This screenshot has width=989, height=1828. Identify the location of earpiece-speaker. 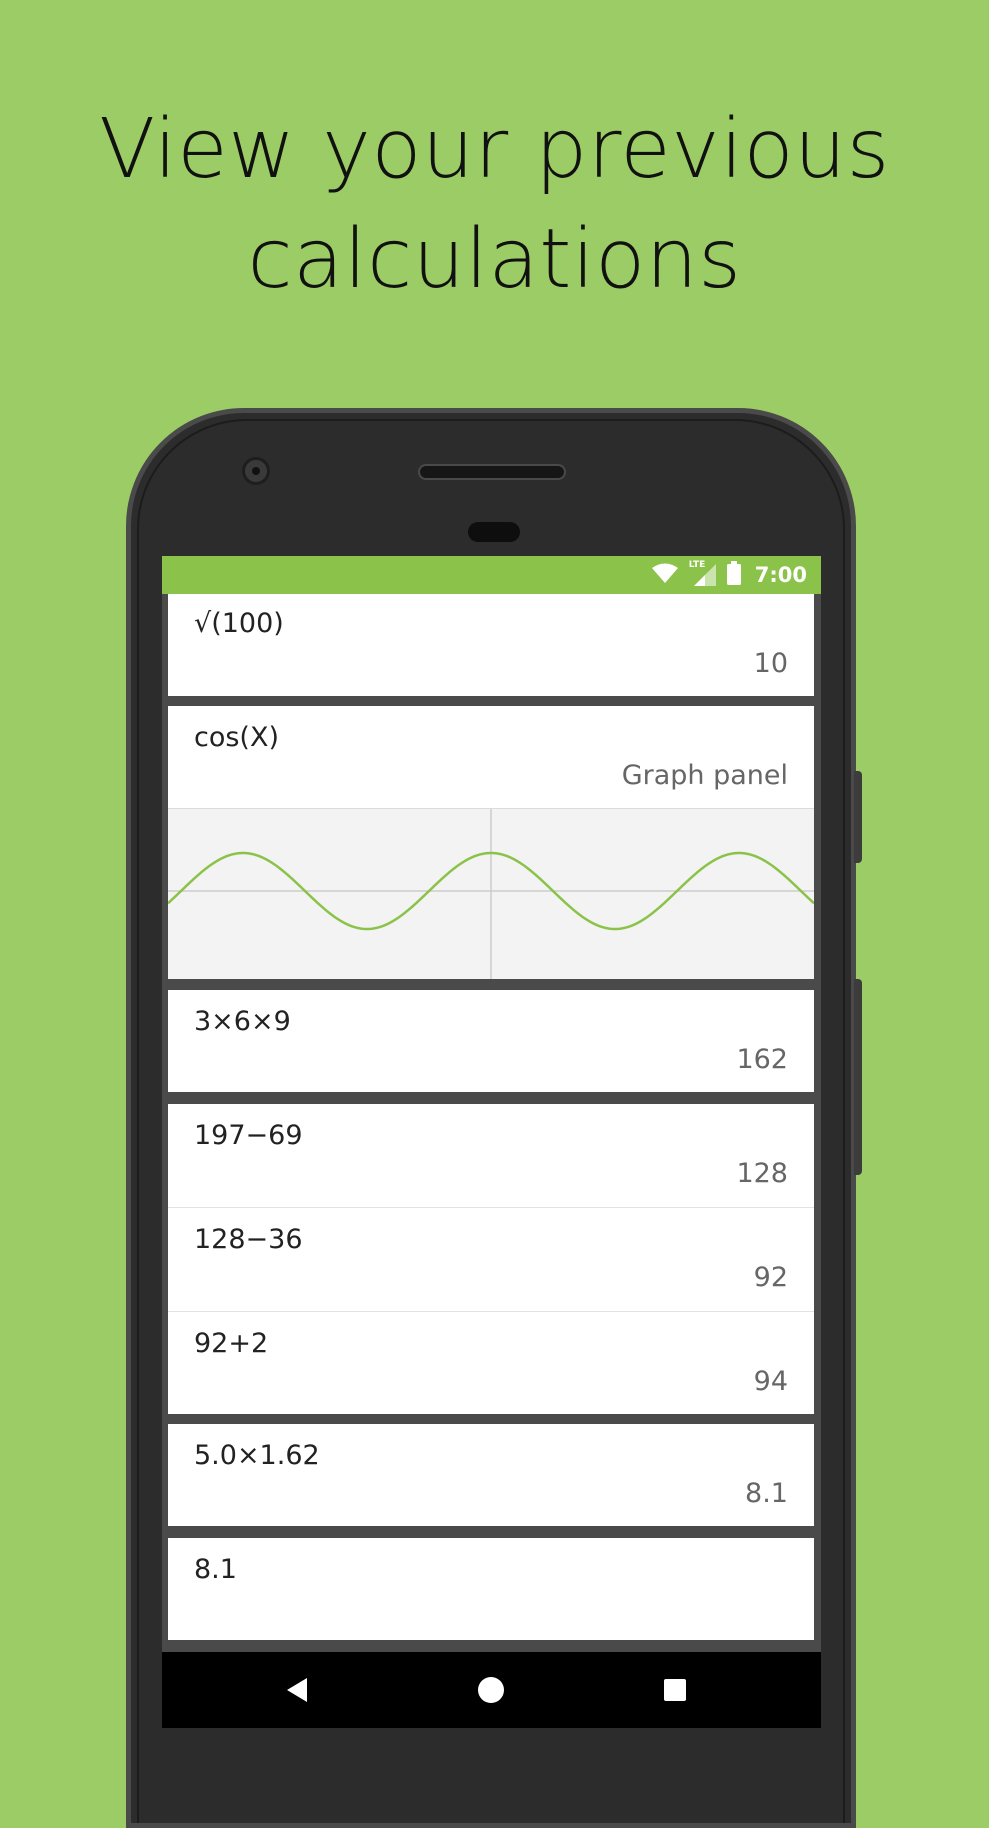
(492, 472).